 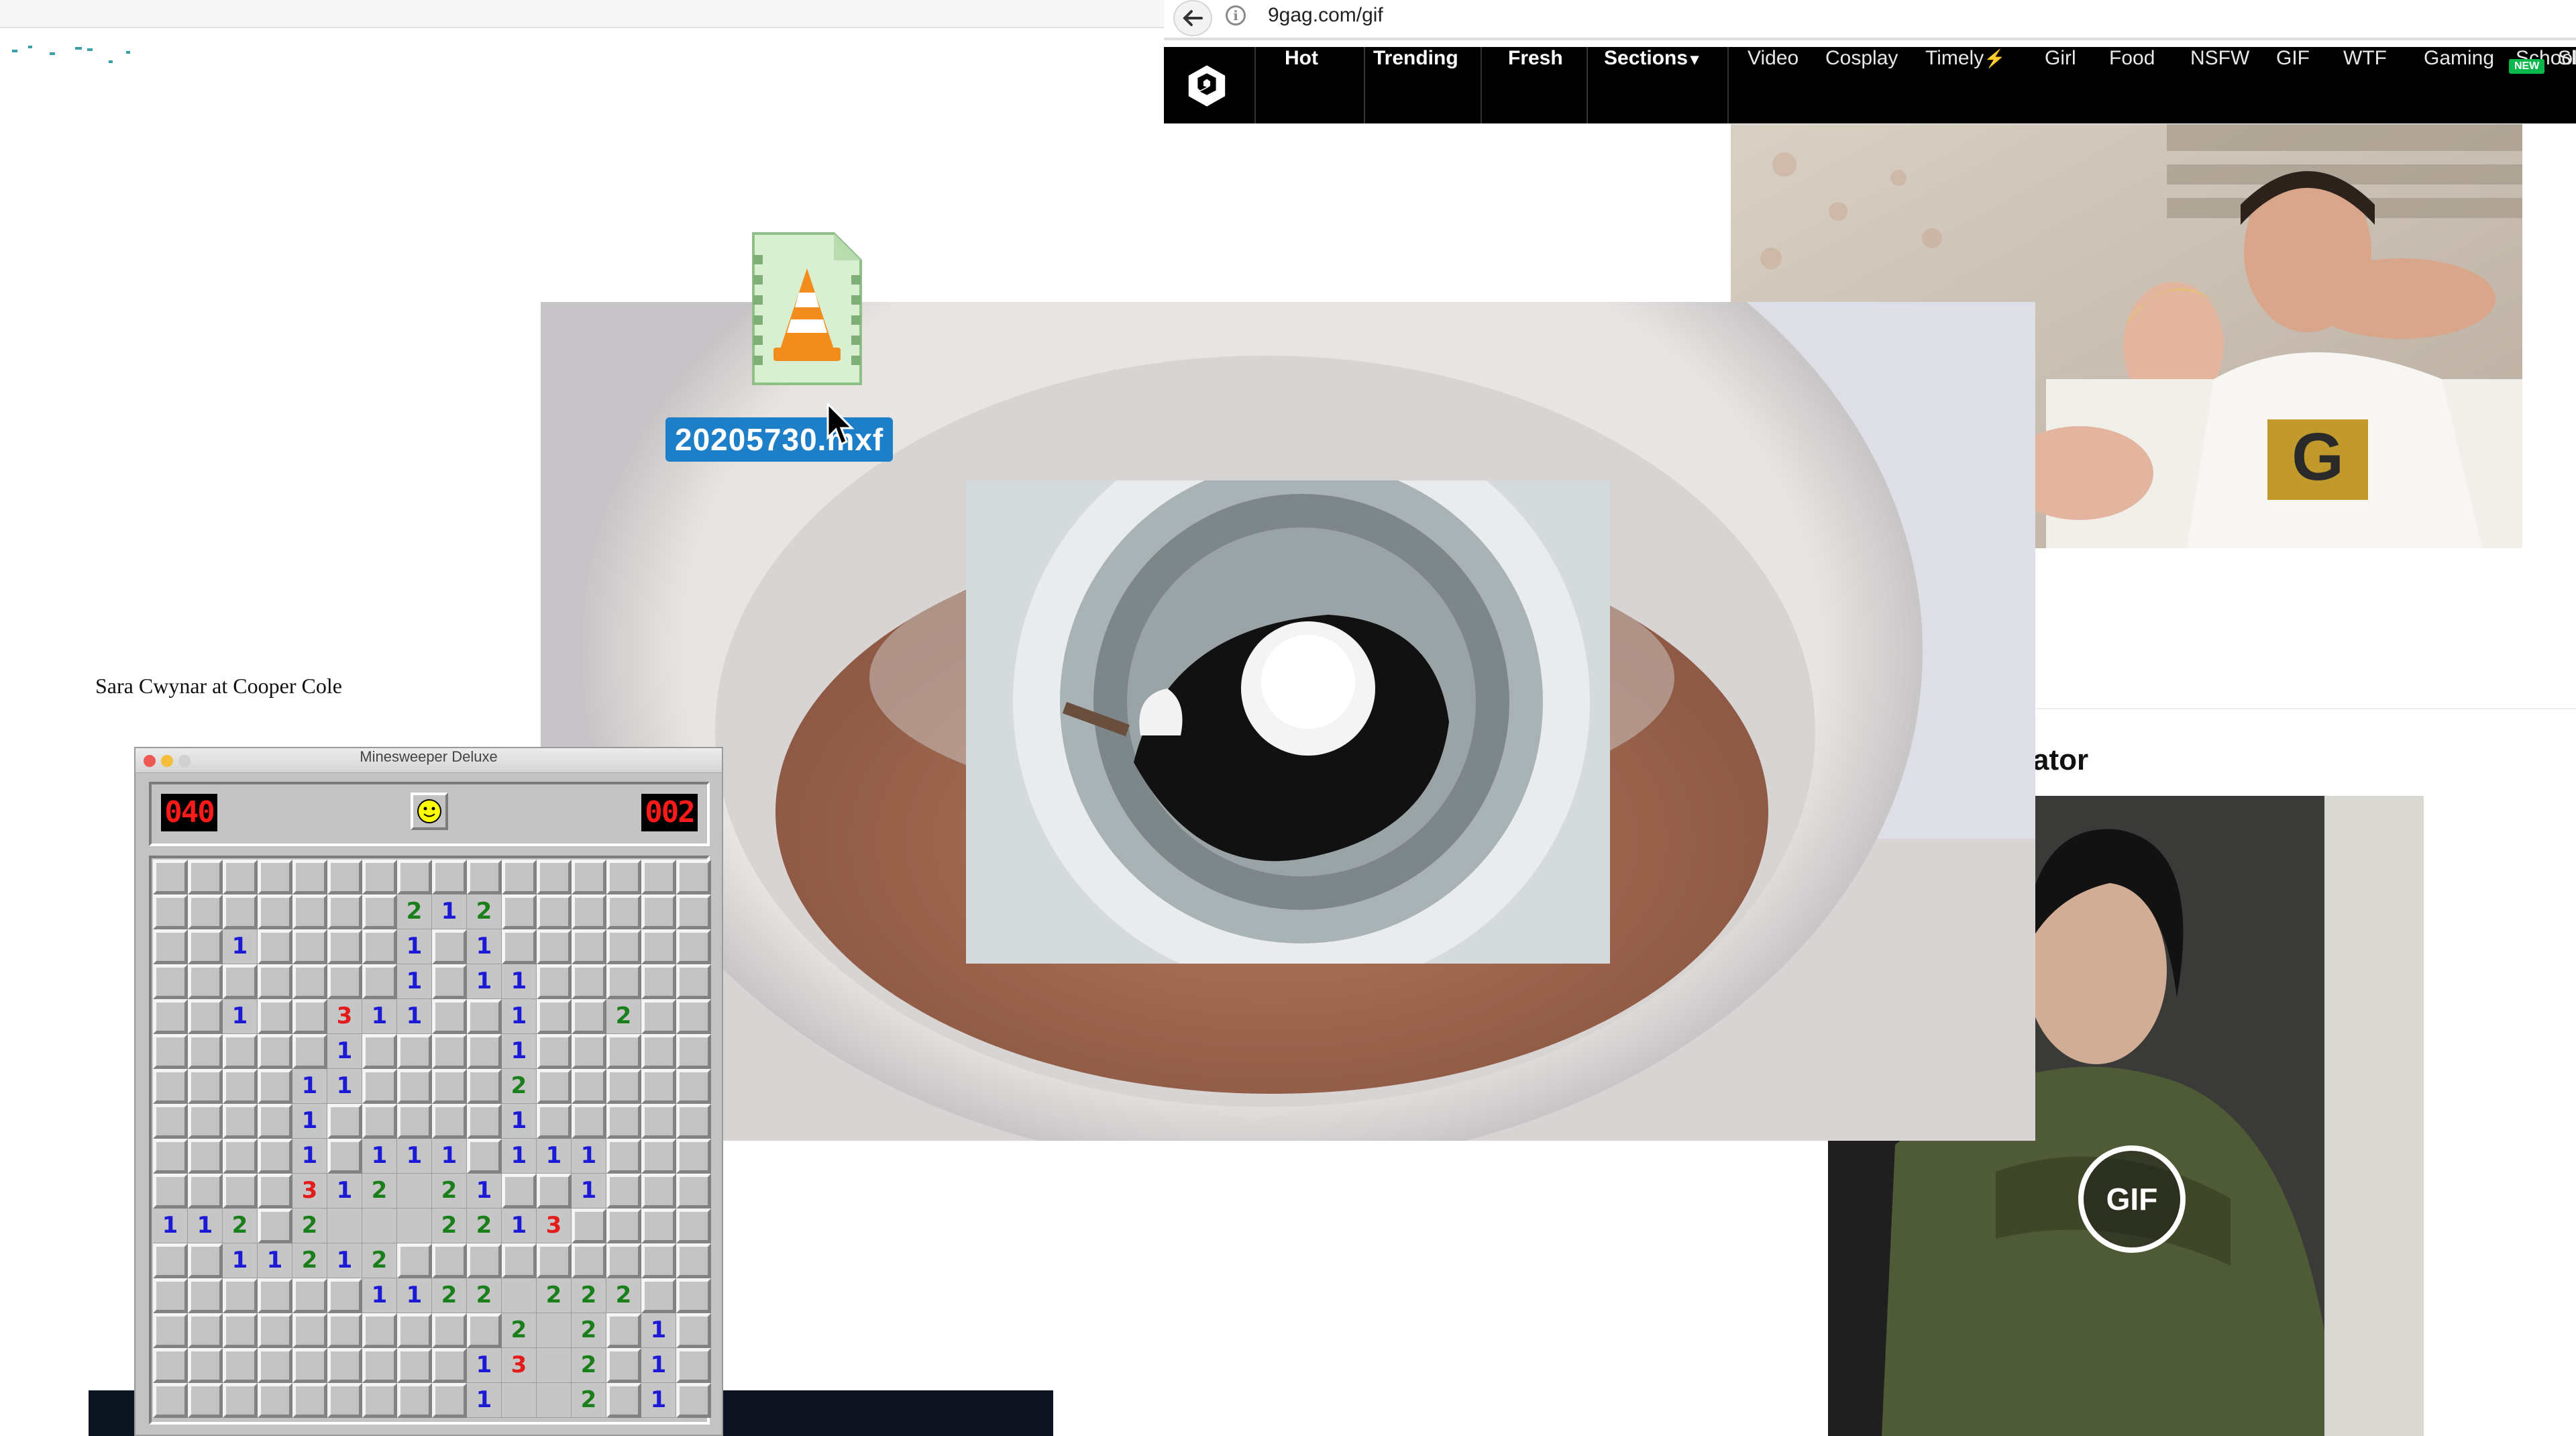 I want to click on reset-face-button, so click(x=429, y=811).